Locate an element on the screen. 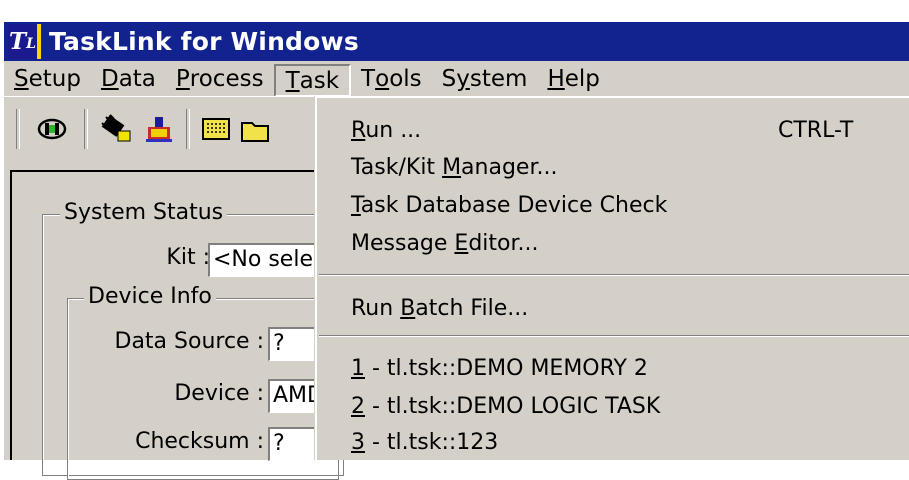 The height and width of the screenshot is (480, 909). menu-item-database-device-check: Task Database Device Check is located at coordinates (509, 205).